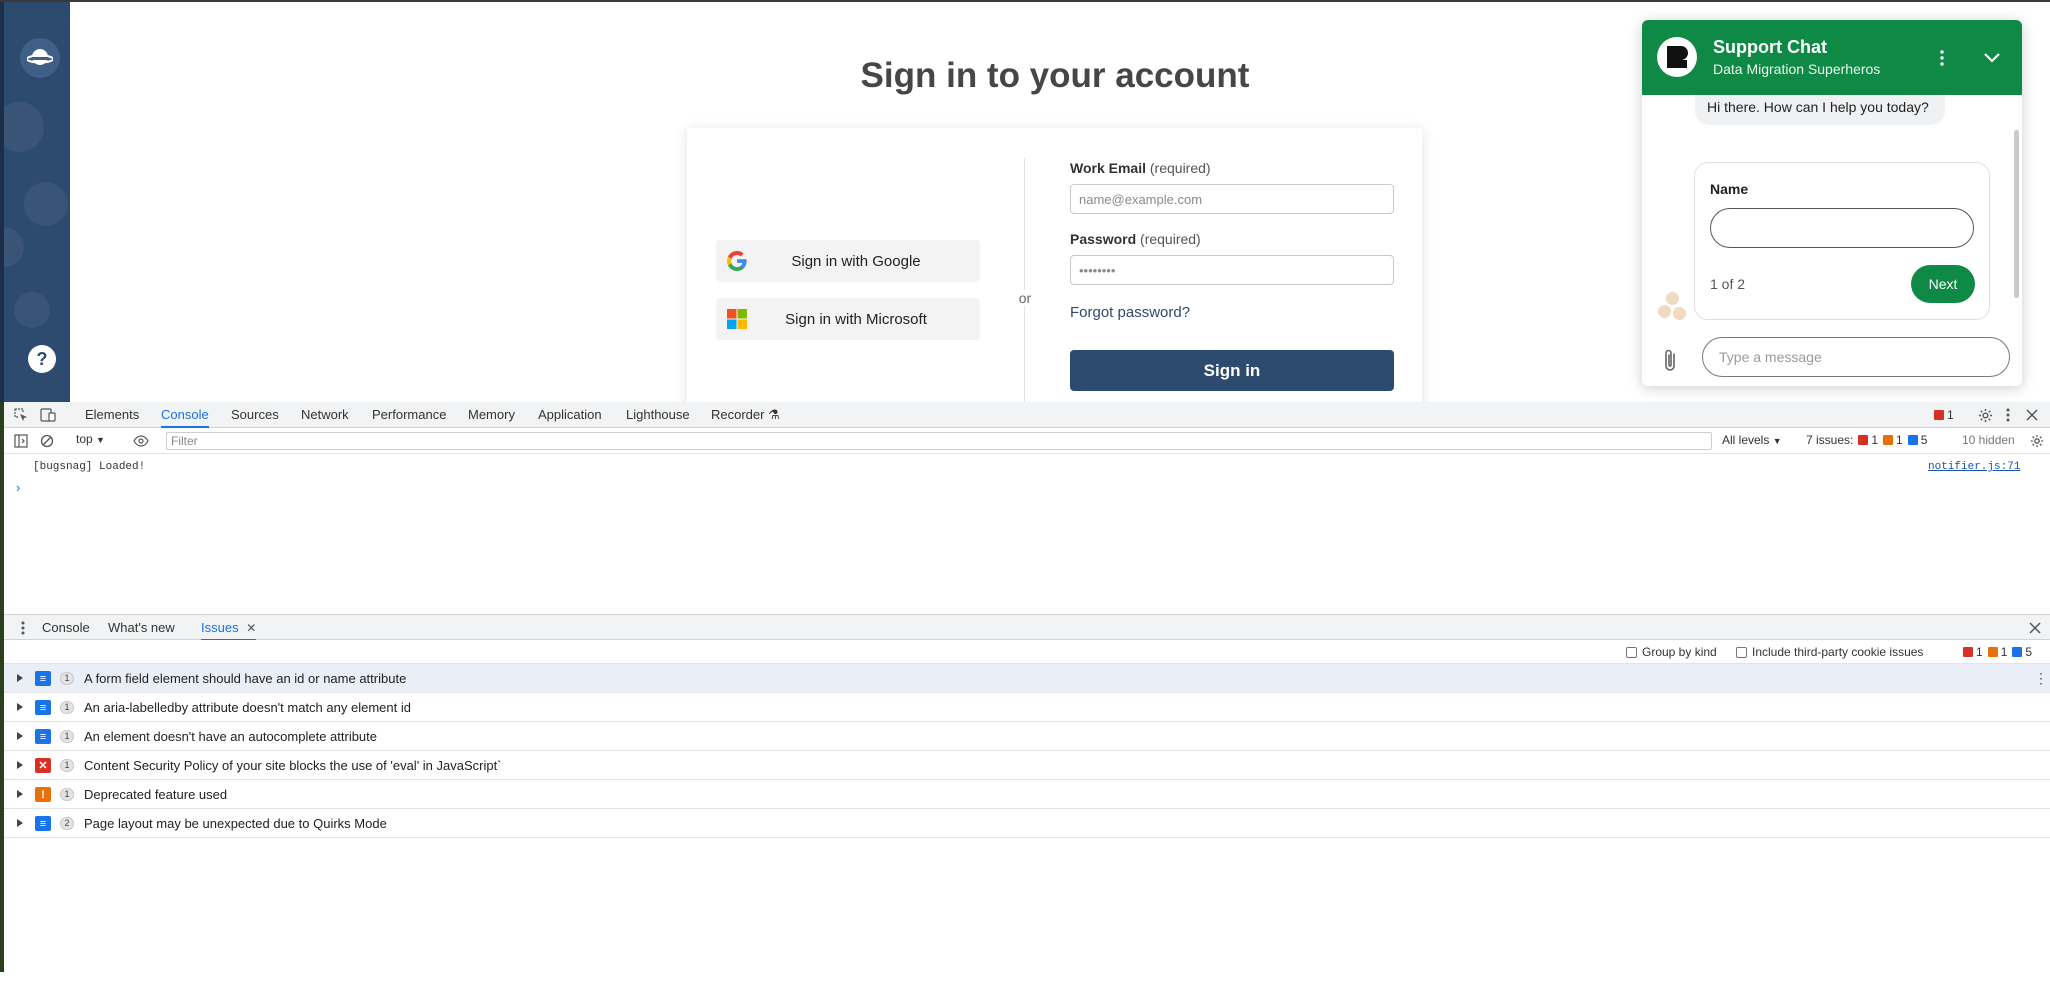 The height and width of the screenshot is (1008, 2050). I want to click on signin-button: Sign in, so click(1232, 370).